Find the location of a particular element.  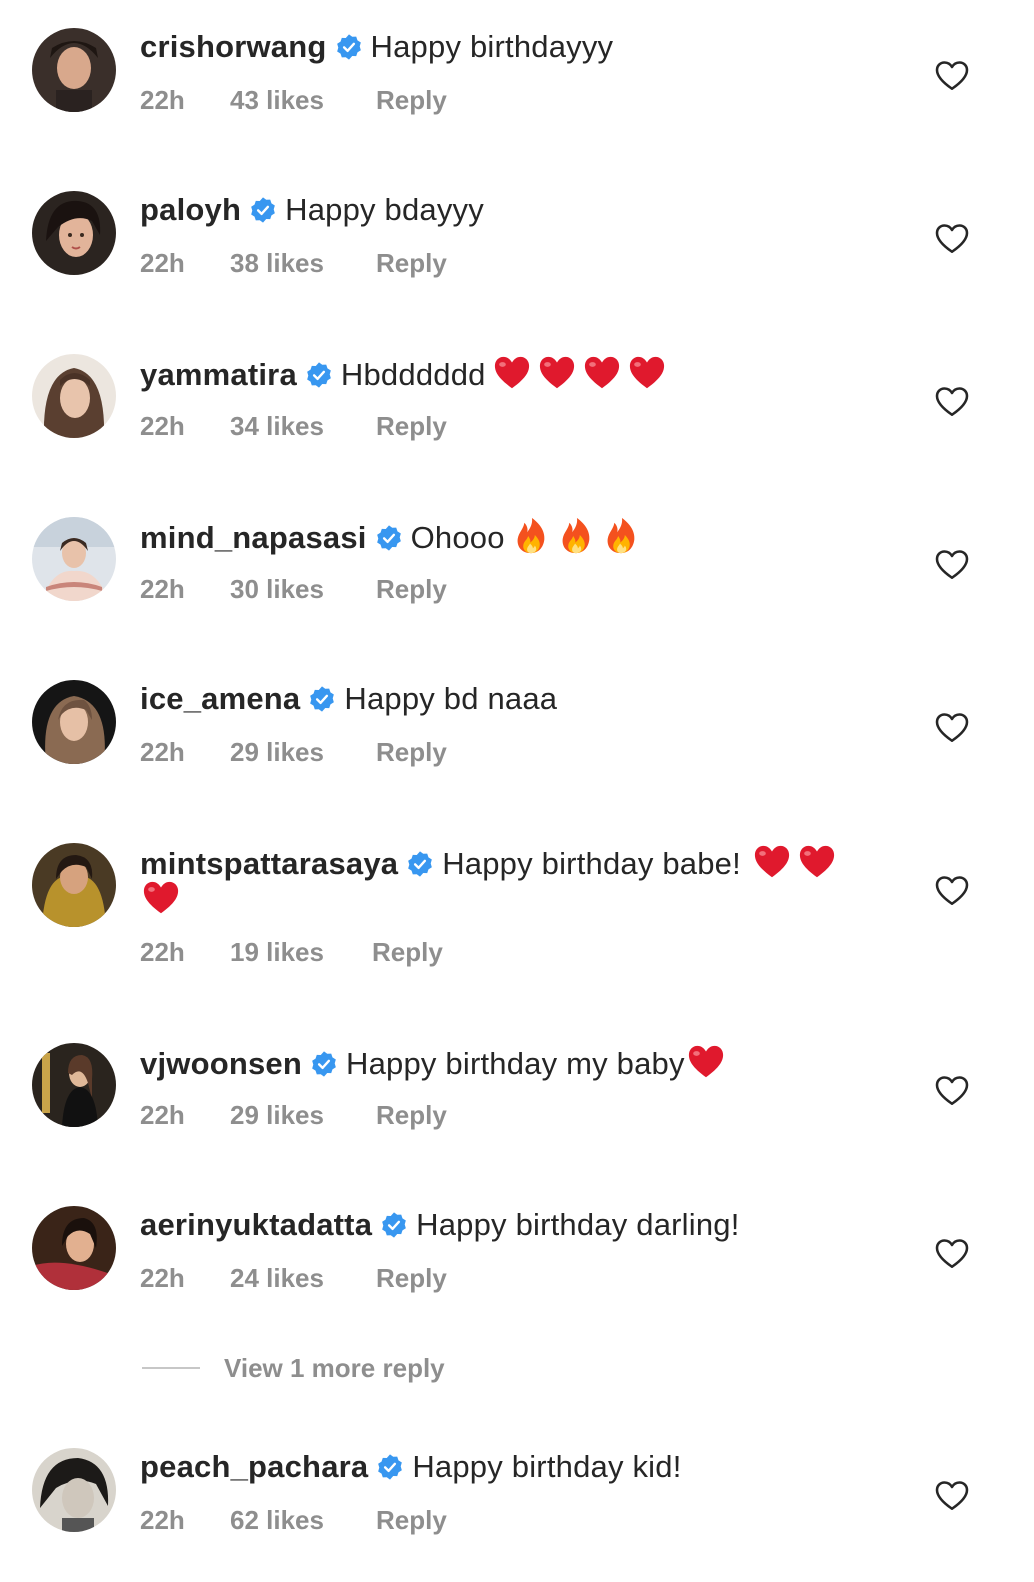

username: paloyh is located at coordinates (190, 209).